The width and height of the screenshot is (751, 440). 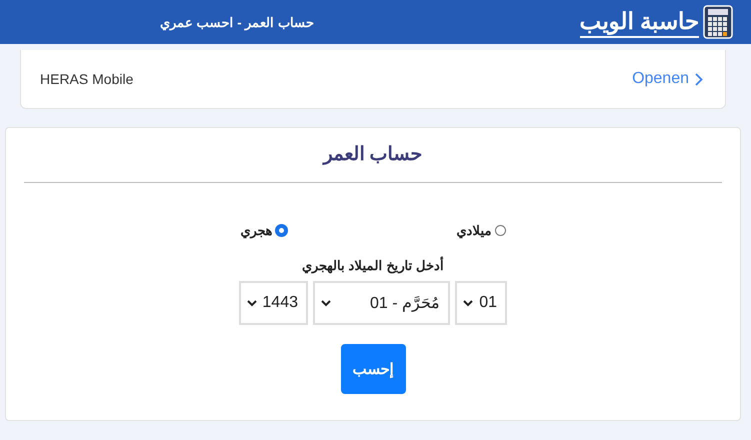 I want to click on calendar-radio: ميلادي, so click(x=481, y=230).